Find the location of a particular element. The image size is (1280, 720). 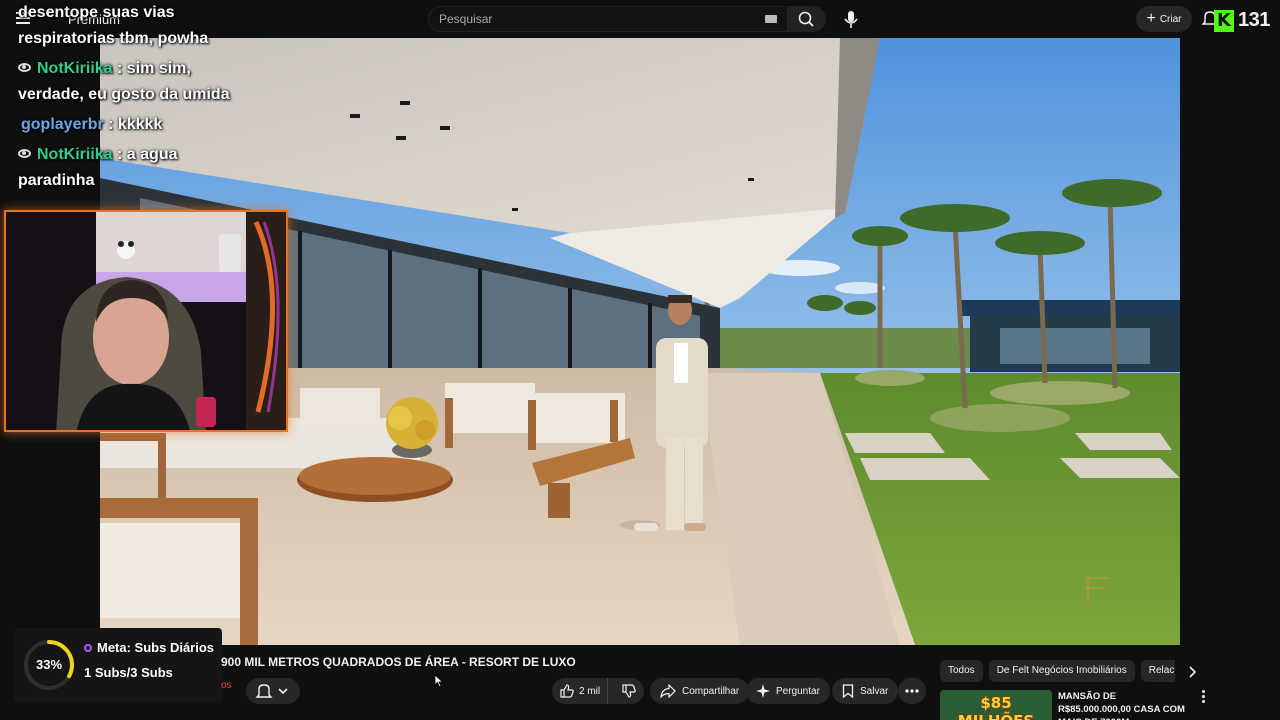

more-actions-button is located at coordinates (912, 691).